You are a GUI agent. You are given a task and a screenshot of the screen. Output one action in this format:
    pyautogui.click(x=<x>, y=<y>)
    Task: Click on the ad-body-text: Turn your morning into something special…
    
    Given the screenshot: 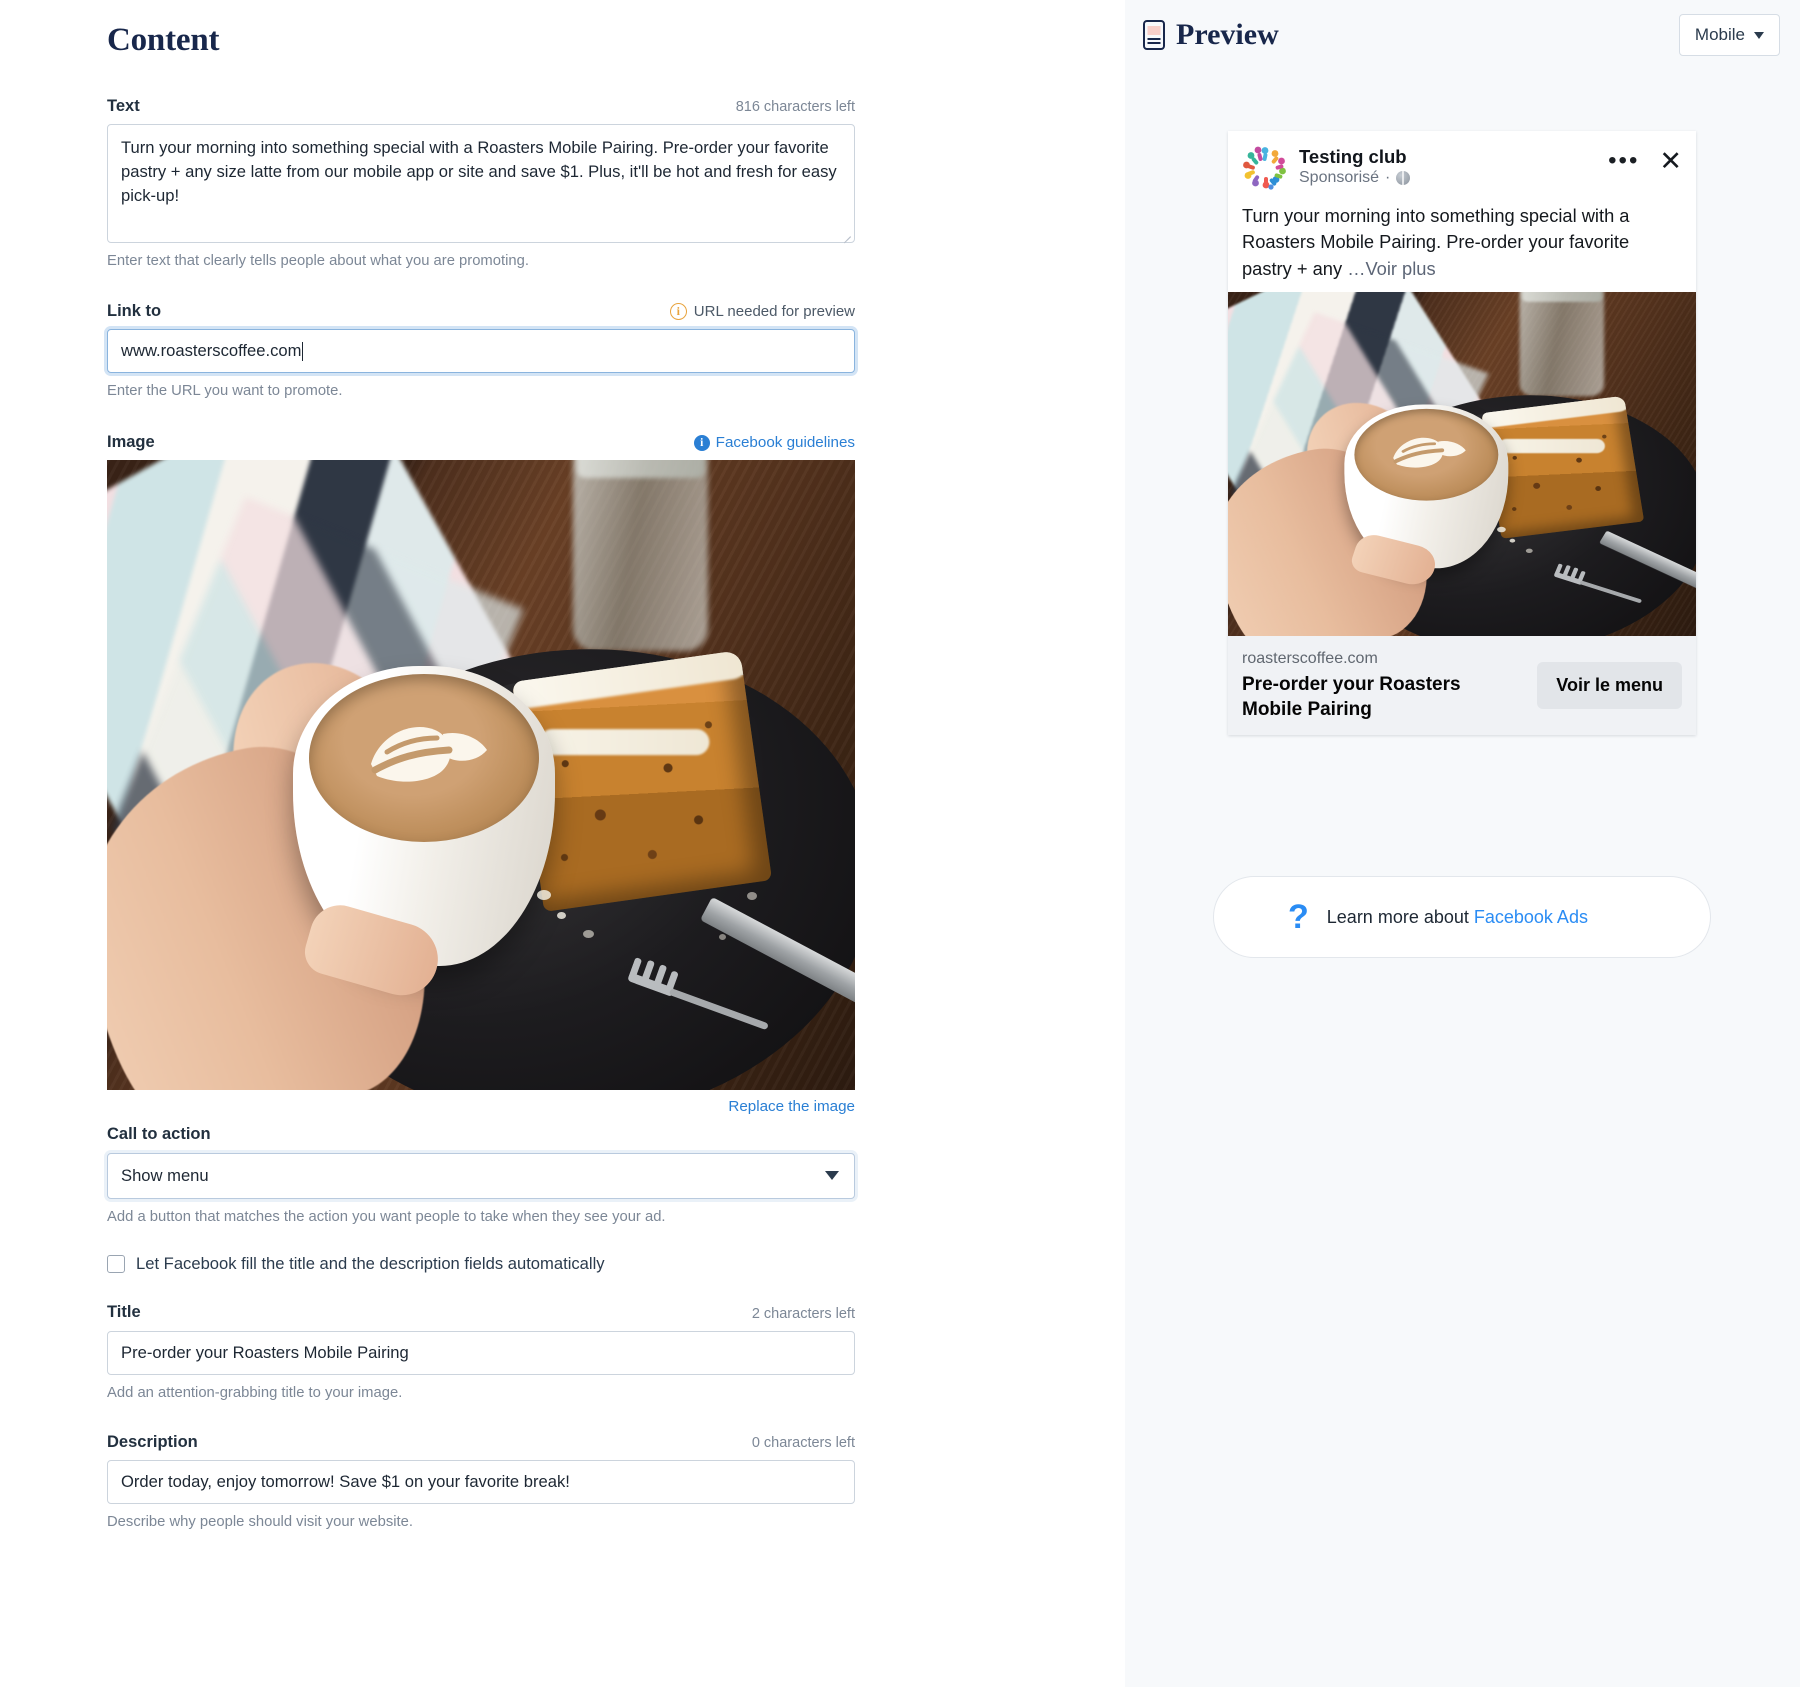 What is the action you would take?
    pyautogui.click(x=1436, y=242)
    